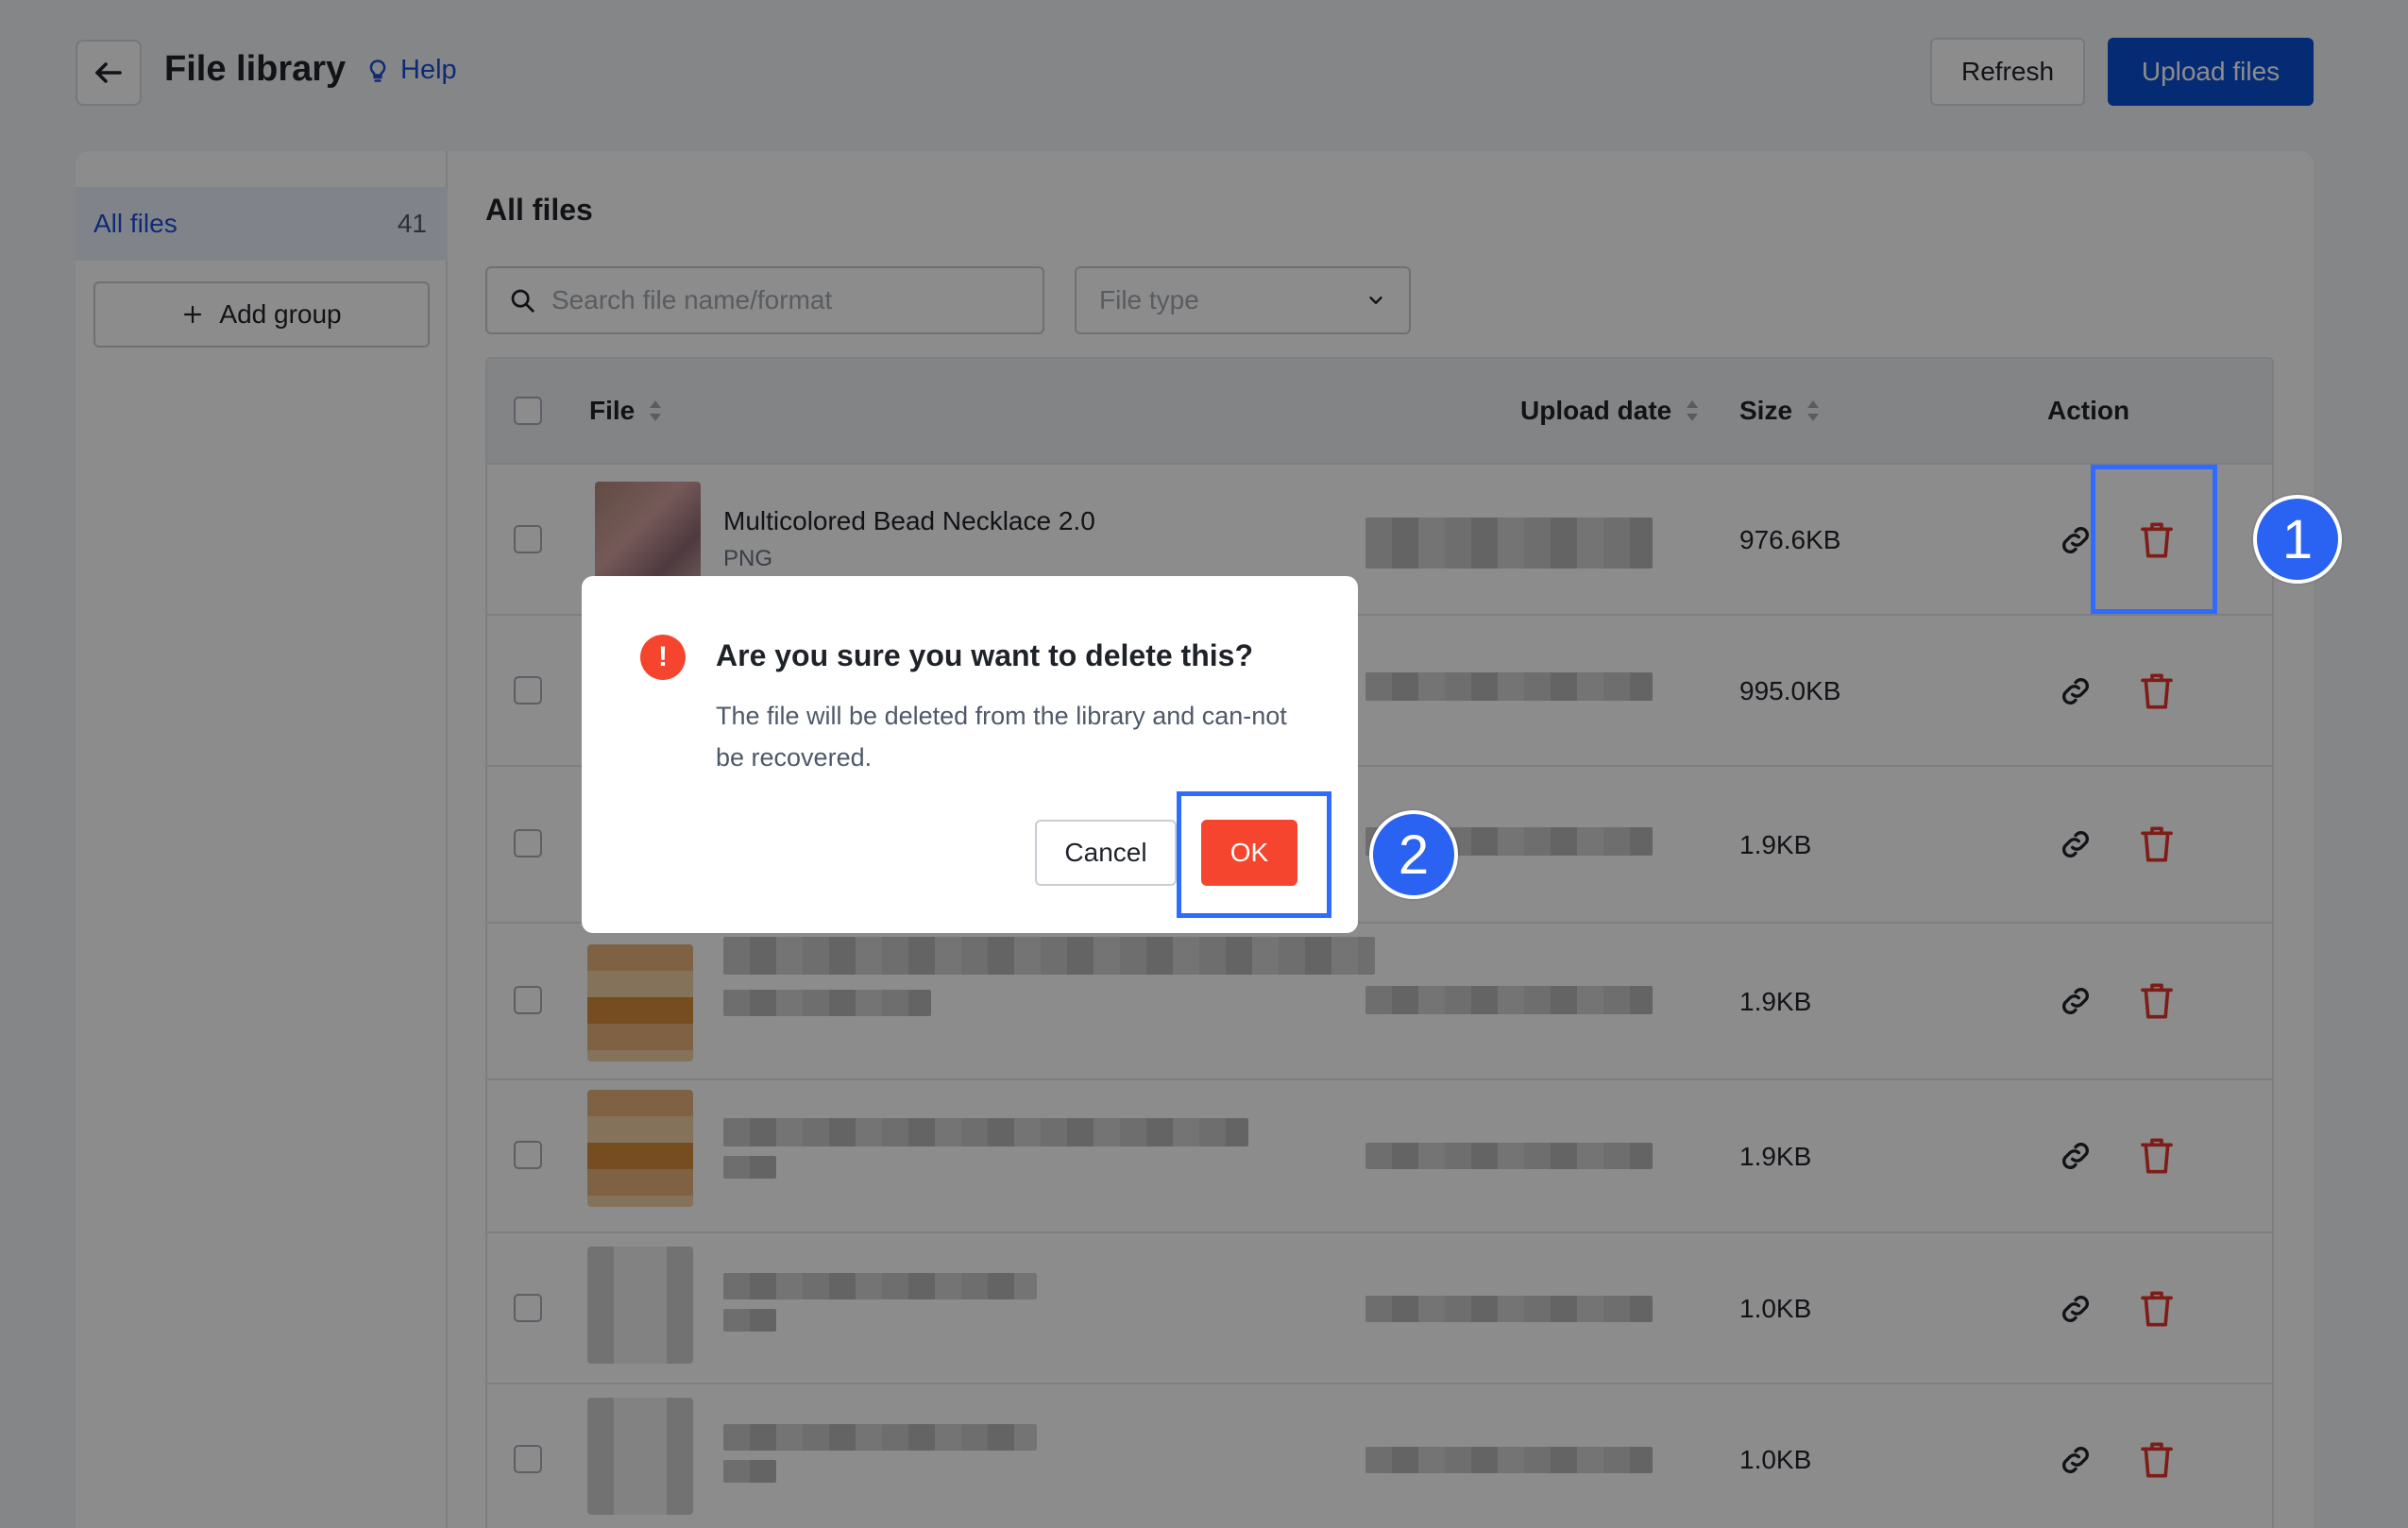 The image size is (2408, 1528). Describe the element at coordinates (1106, 853) in the screenshot. I see `cancel-button: Cancel` at that location.